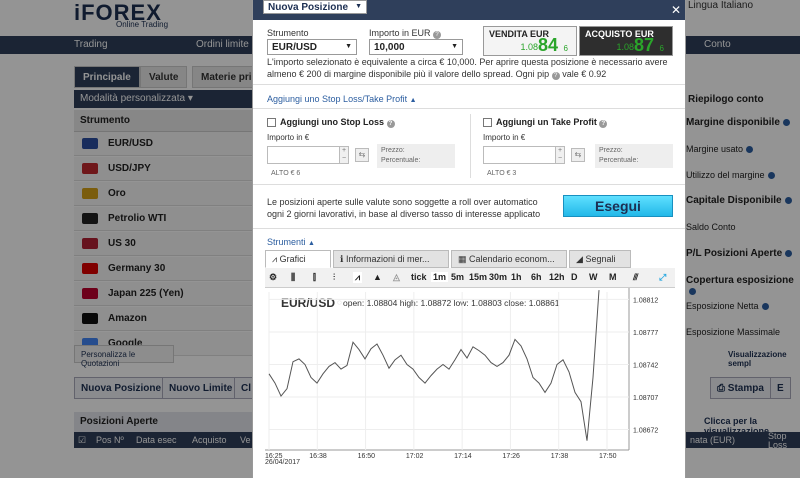 Image resolution: width=800 pixels, height=478 pixels. Describe the element at coordinates (292, 259) in the screenshot. I see `tab-charts-label: Grafici` at that location.